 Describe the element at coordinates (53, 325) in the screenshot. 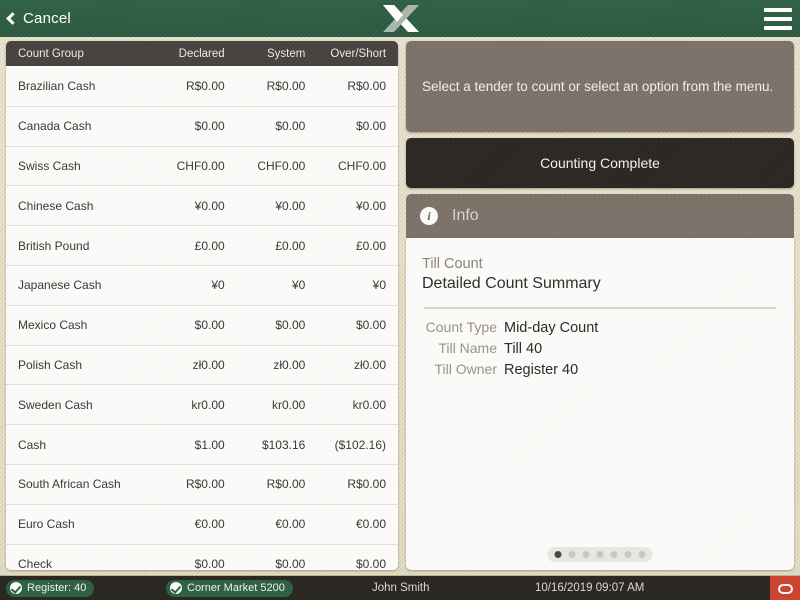

I see `cell-count-group: Mexico Cash` at that location.